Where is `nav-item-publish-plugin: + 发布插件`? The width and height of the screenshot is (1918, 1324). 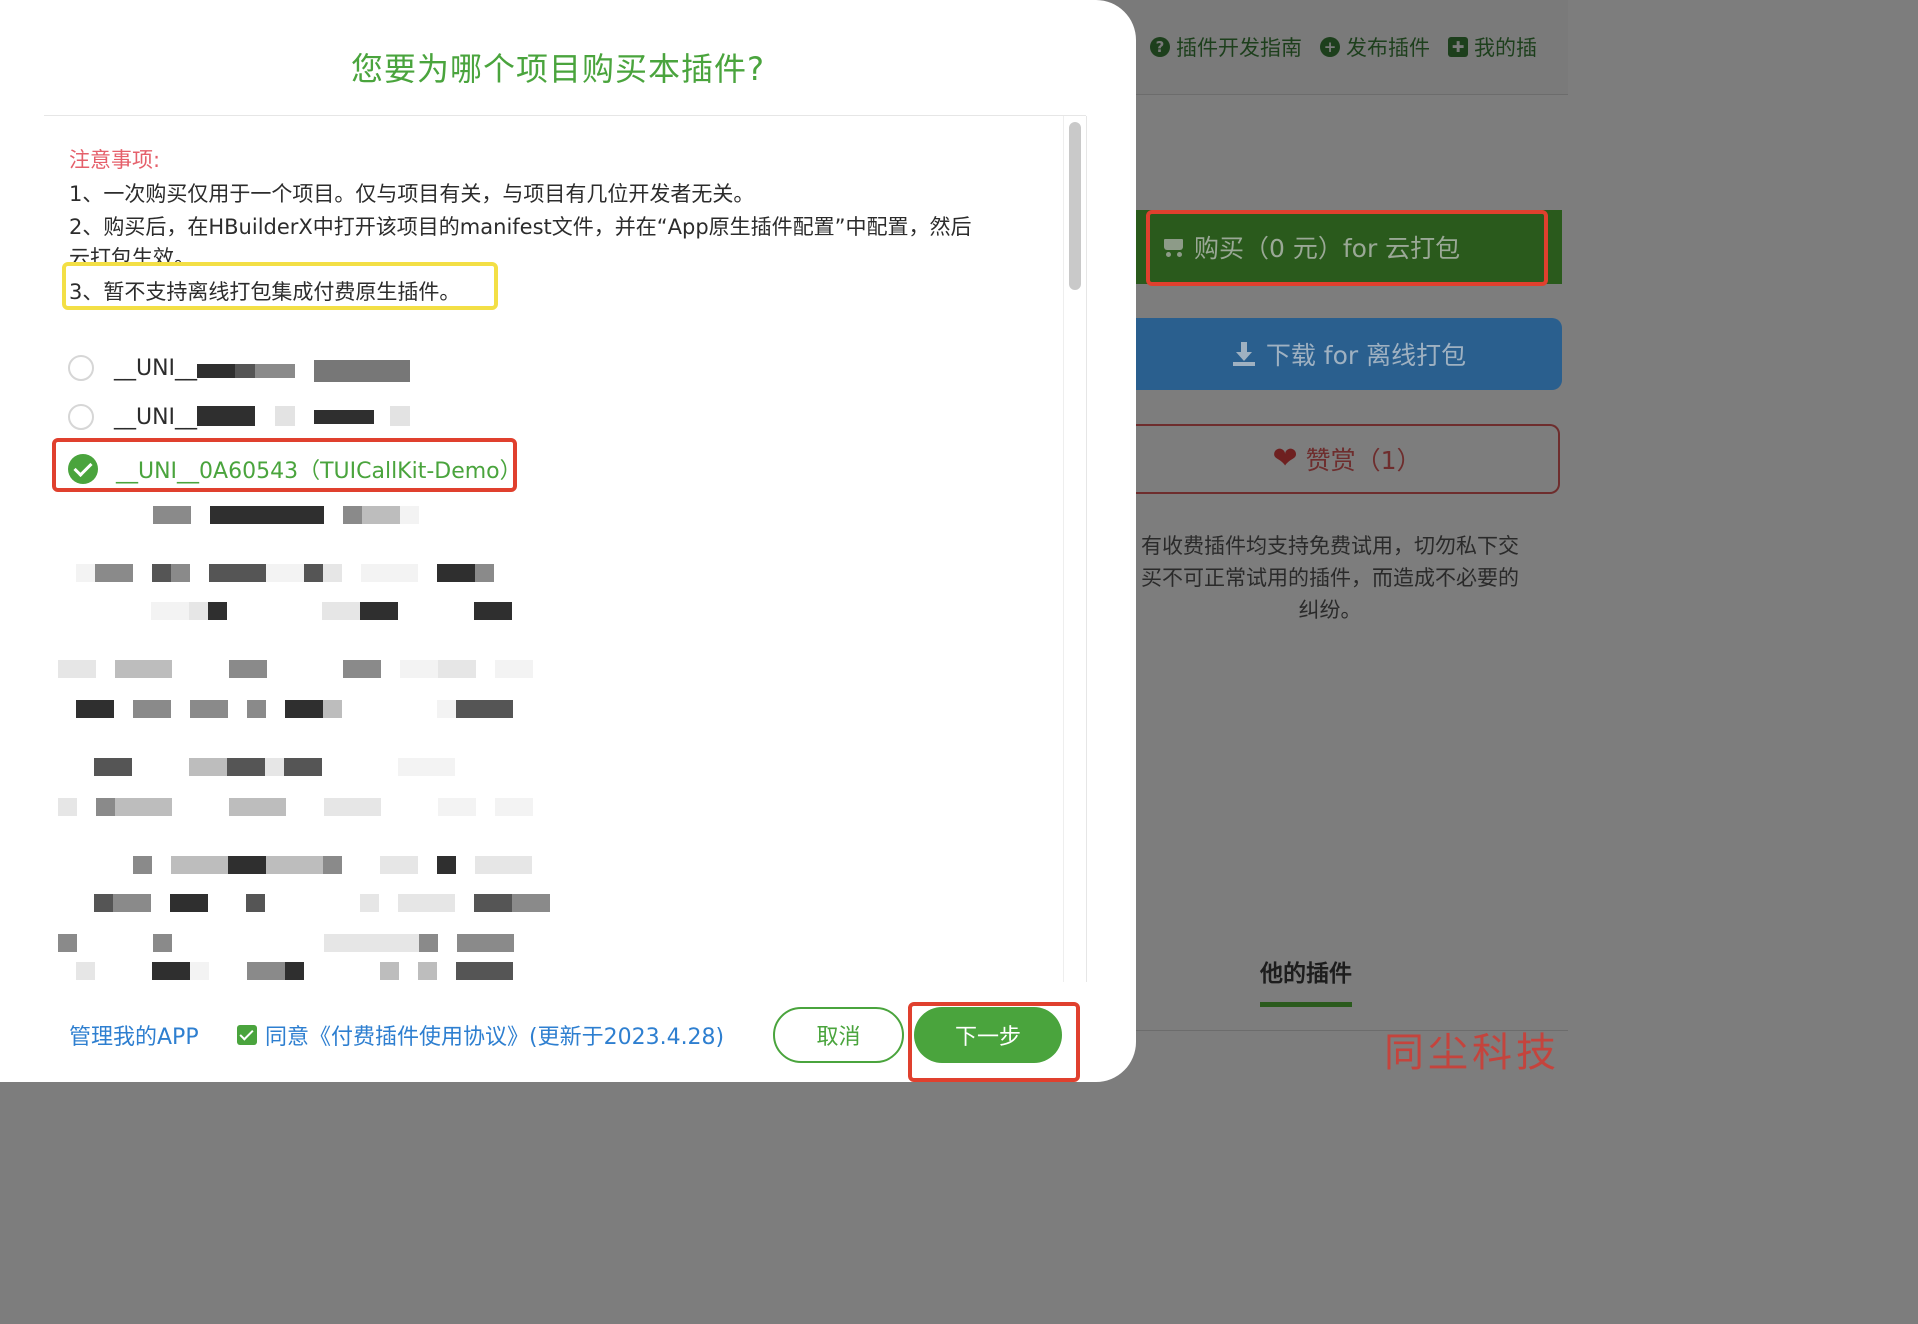 nav-item-publish-plugin: + 发布插件 is located at coordinates (1375, 47).